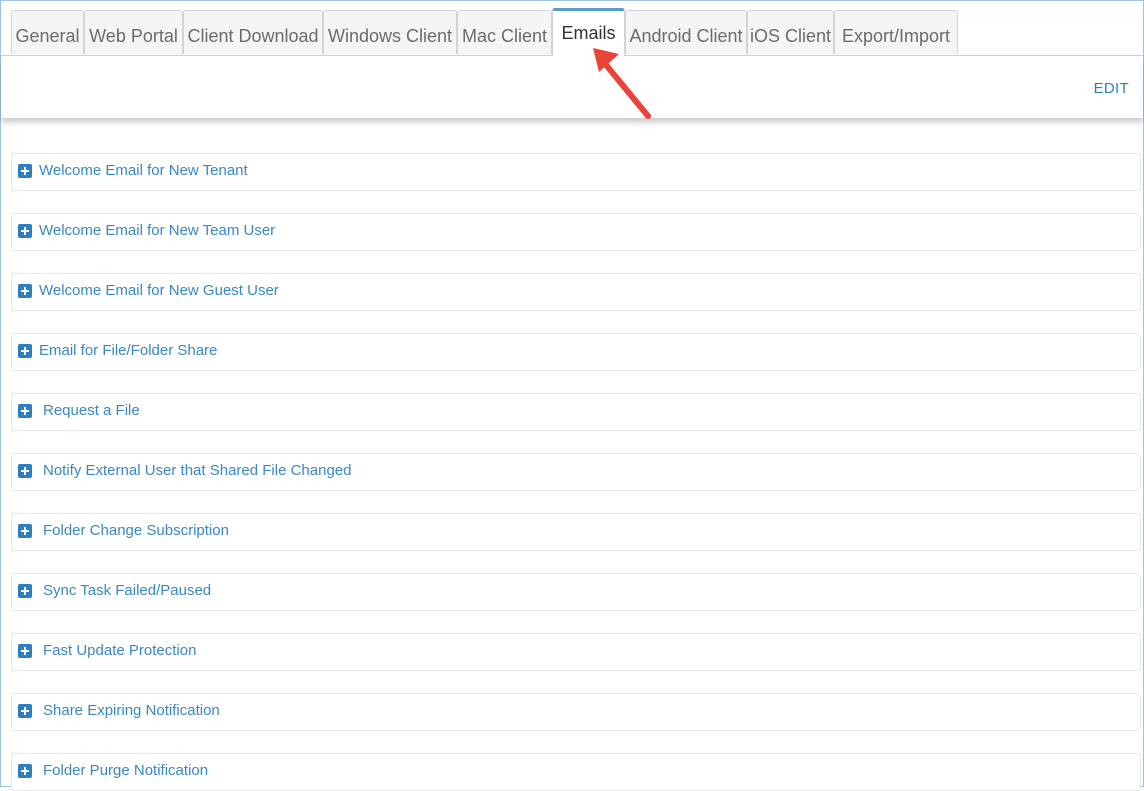 The width and height of the screenshot is (1144, 791). I want to click on list-item-label: Welcome Email for New Tenant, so click(143, 170).